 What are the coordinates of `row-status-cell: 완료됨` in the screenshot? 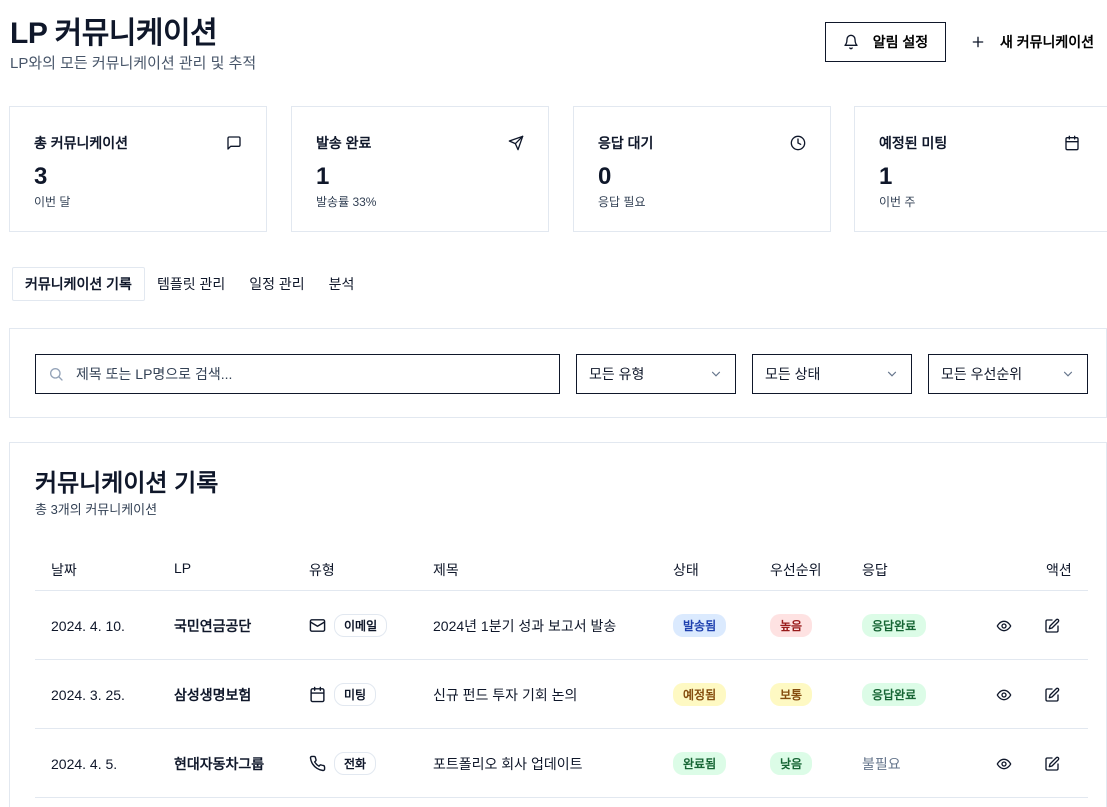 It's located at (700, 763).